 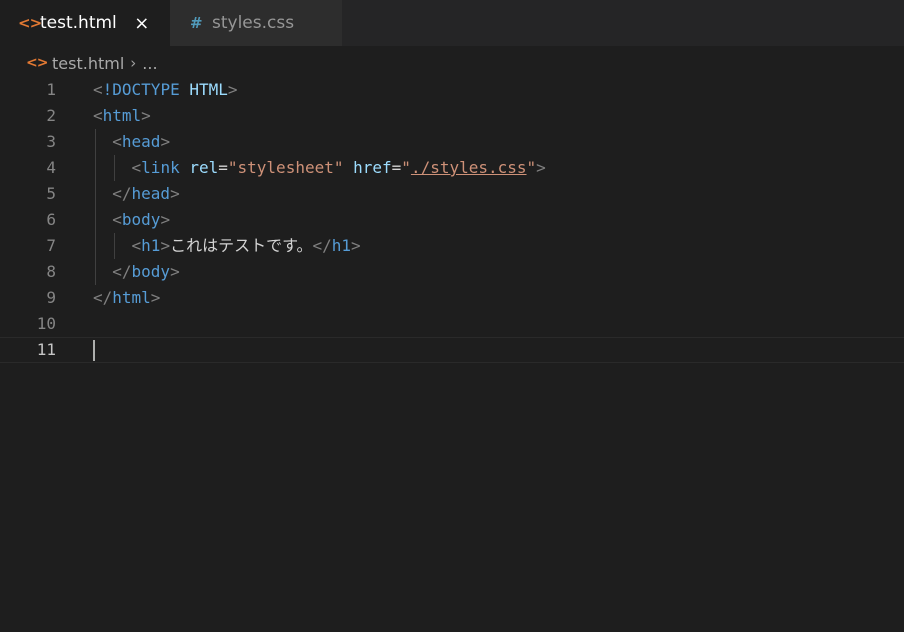 I want to click on code-token-tag: link, so click(x=160, y=167).